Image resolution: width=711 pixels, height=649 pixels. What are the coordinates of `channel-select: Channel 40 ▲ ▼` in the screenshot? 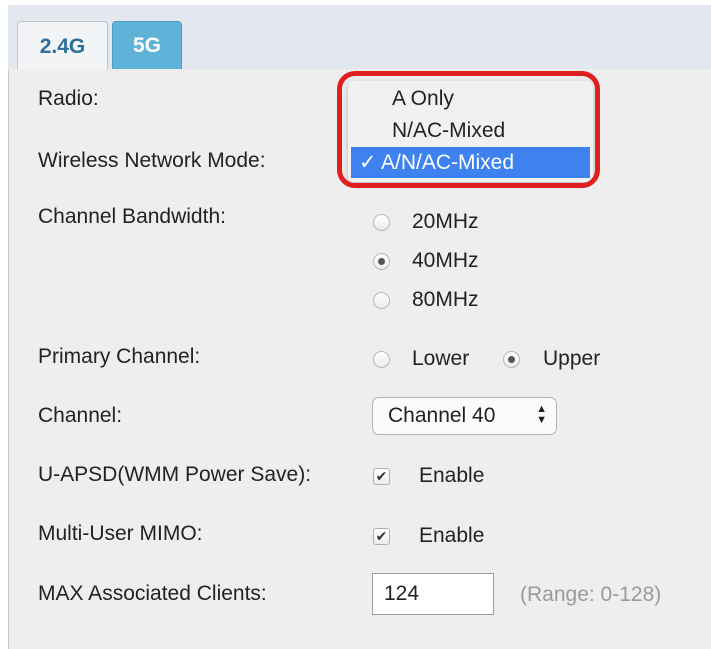 It's located at (464, 416).